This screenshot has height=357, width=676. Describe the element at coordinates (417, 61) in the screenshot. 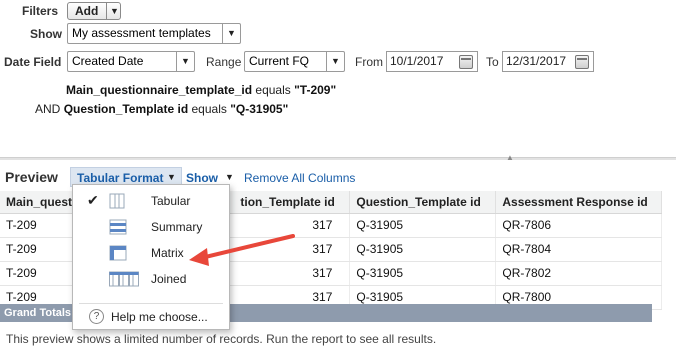

I see `from-date-value: 10/1/2017` at that location.